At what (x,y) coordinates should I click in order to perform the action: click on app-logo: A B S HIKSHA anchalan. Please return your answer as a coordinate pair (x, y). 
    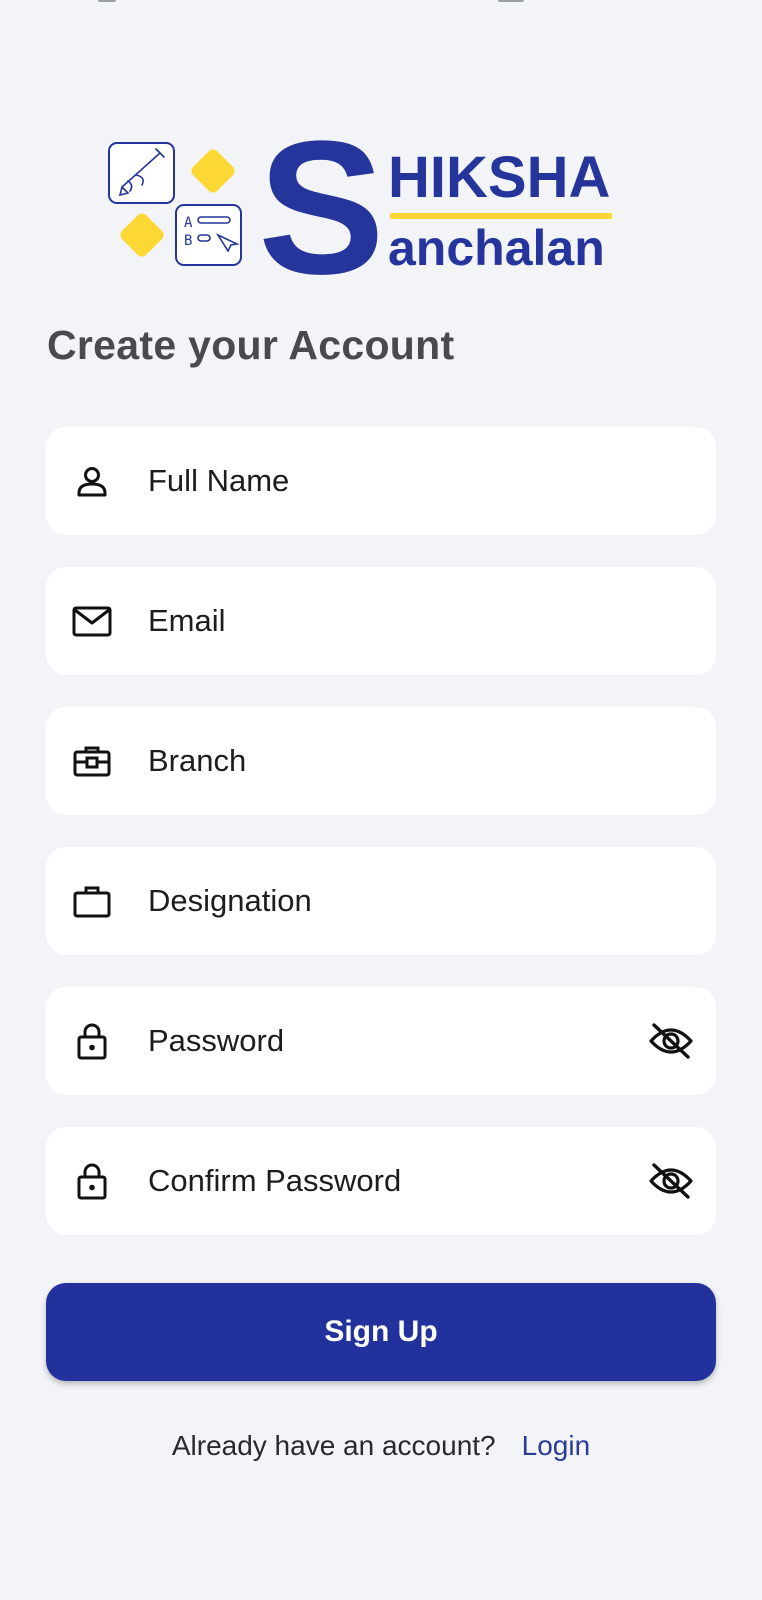
    Looking at the image, I should click on (360, 205).